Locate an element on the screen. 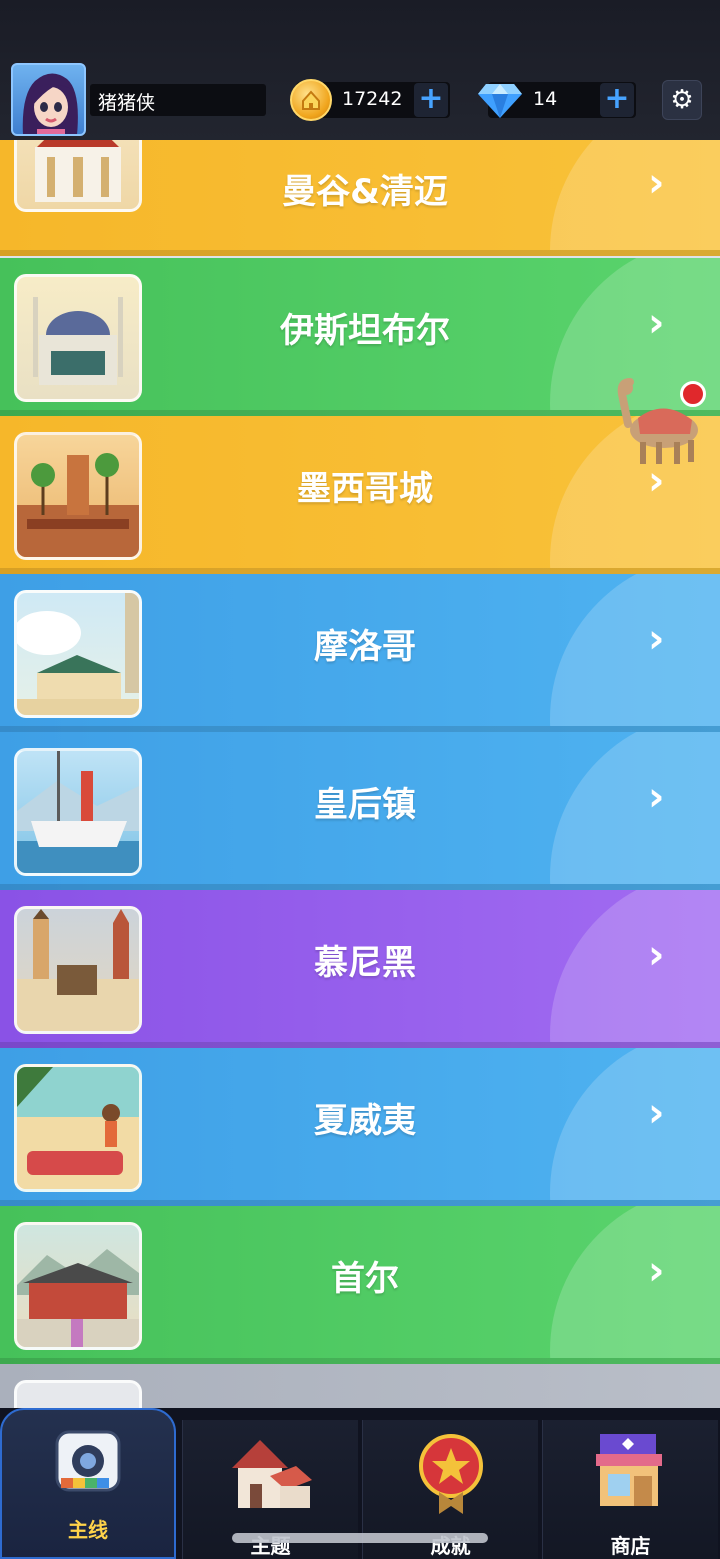  nav-tab-main: 主线 is located at coordinates (88, 1483).